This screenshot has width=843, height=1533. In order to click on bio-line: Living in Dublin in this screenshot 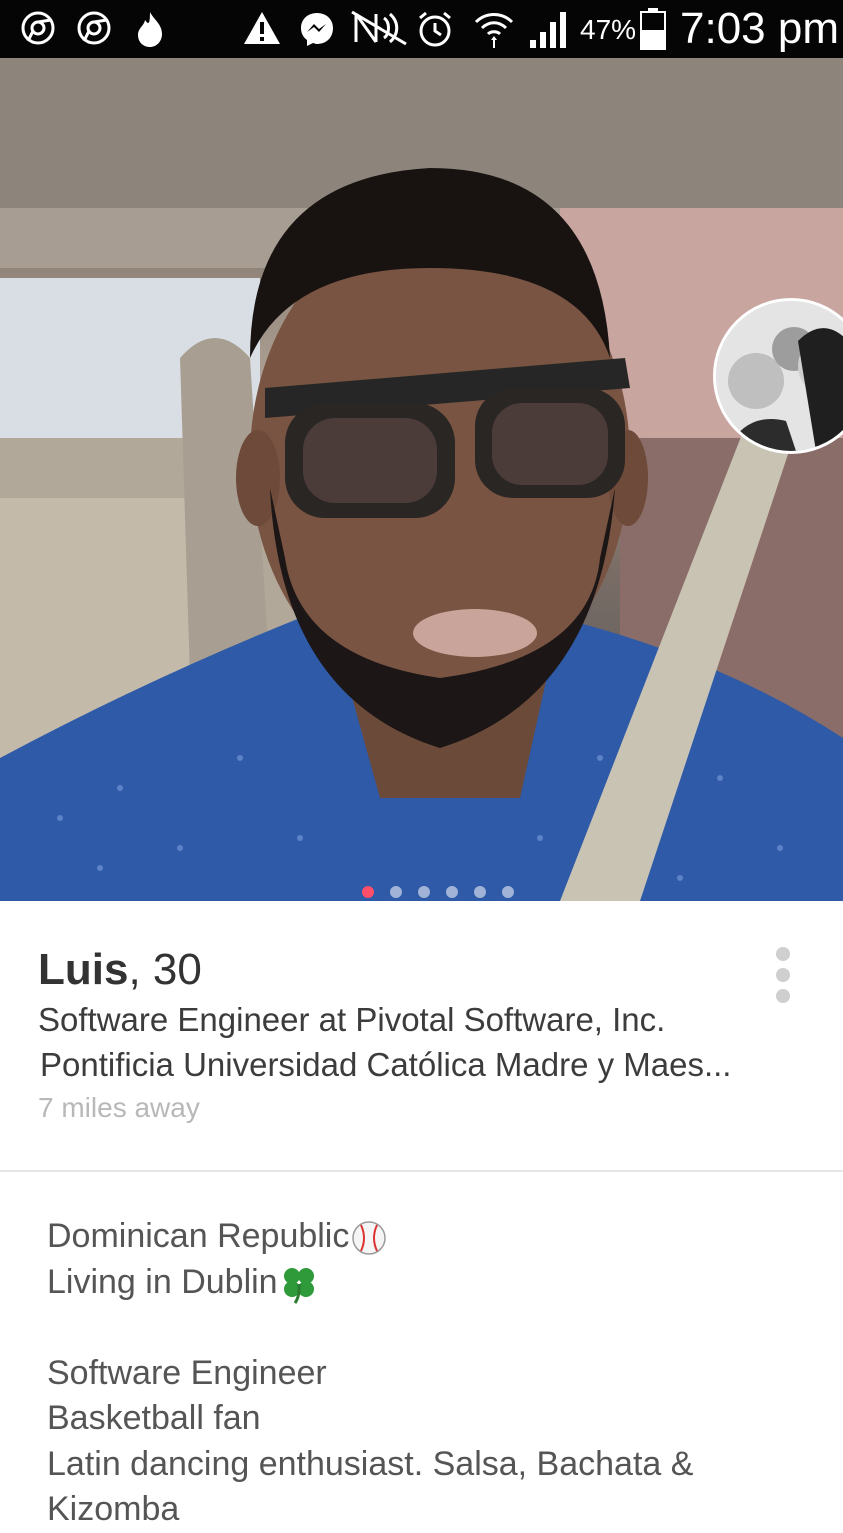, I will do `click(437, 1283)`.